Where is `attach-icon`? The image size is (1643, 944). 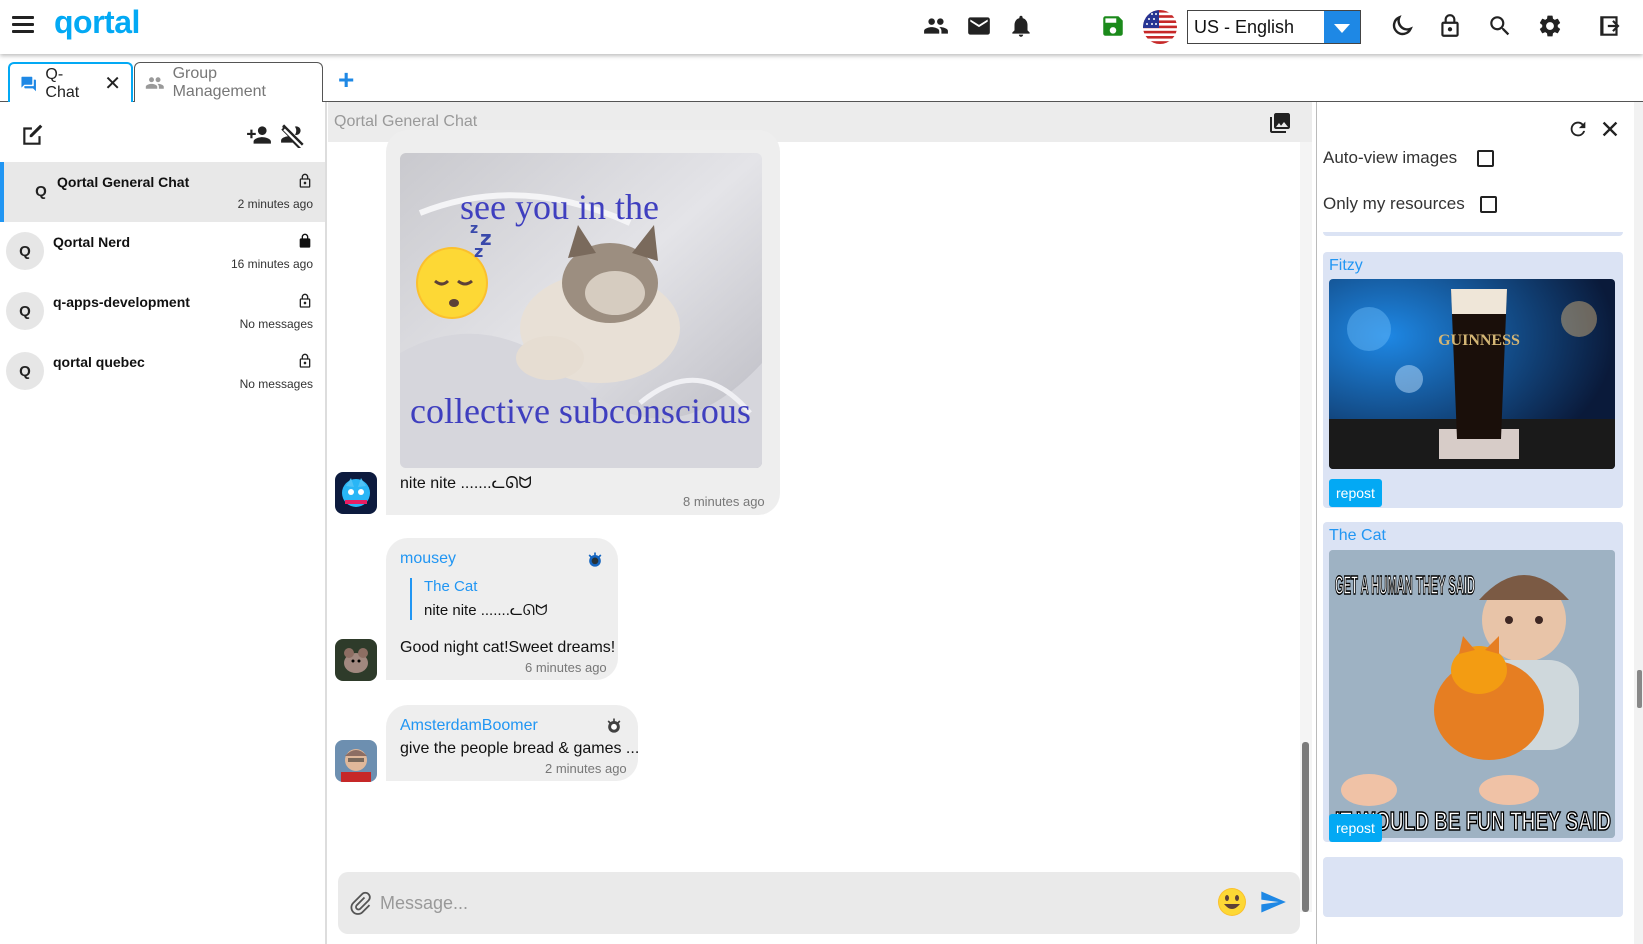 attach-icon is located at coordinates (360, 903).